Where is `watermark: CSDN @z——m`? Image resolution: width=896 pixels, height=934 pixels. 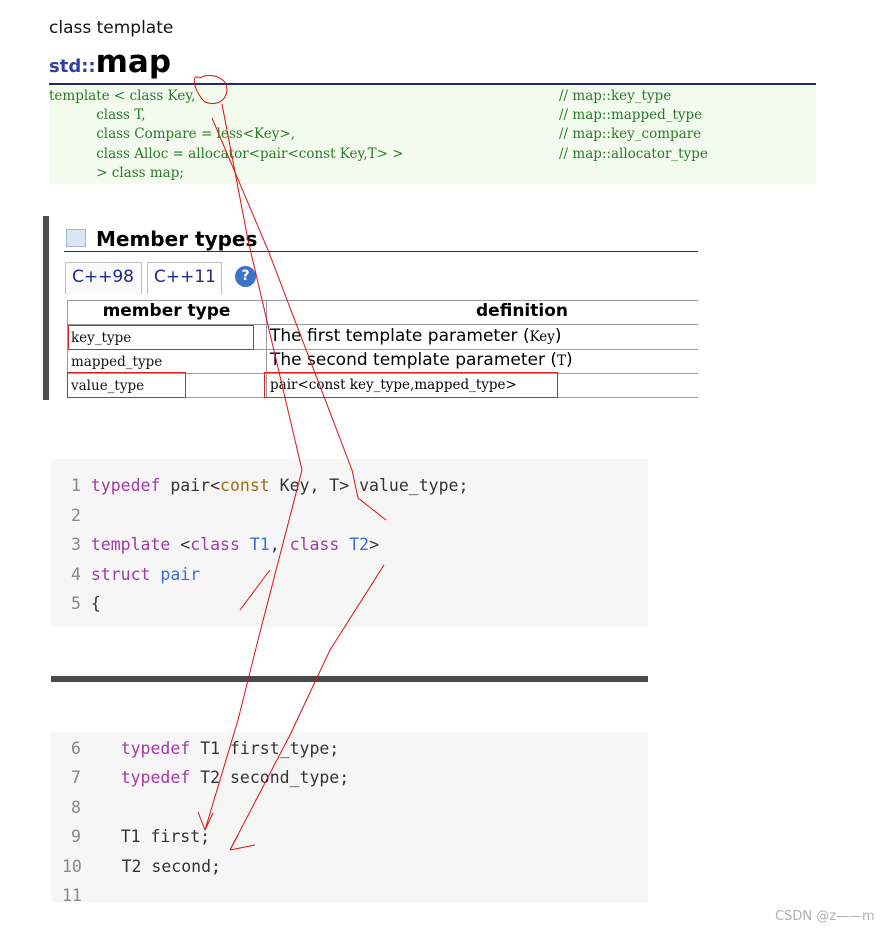
watermark: CSDN @z——m is located at coordinates (825, 916).